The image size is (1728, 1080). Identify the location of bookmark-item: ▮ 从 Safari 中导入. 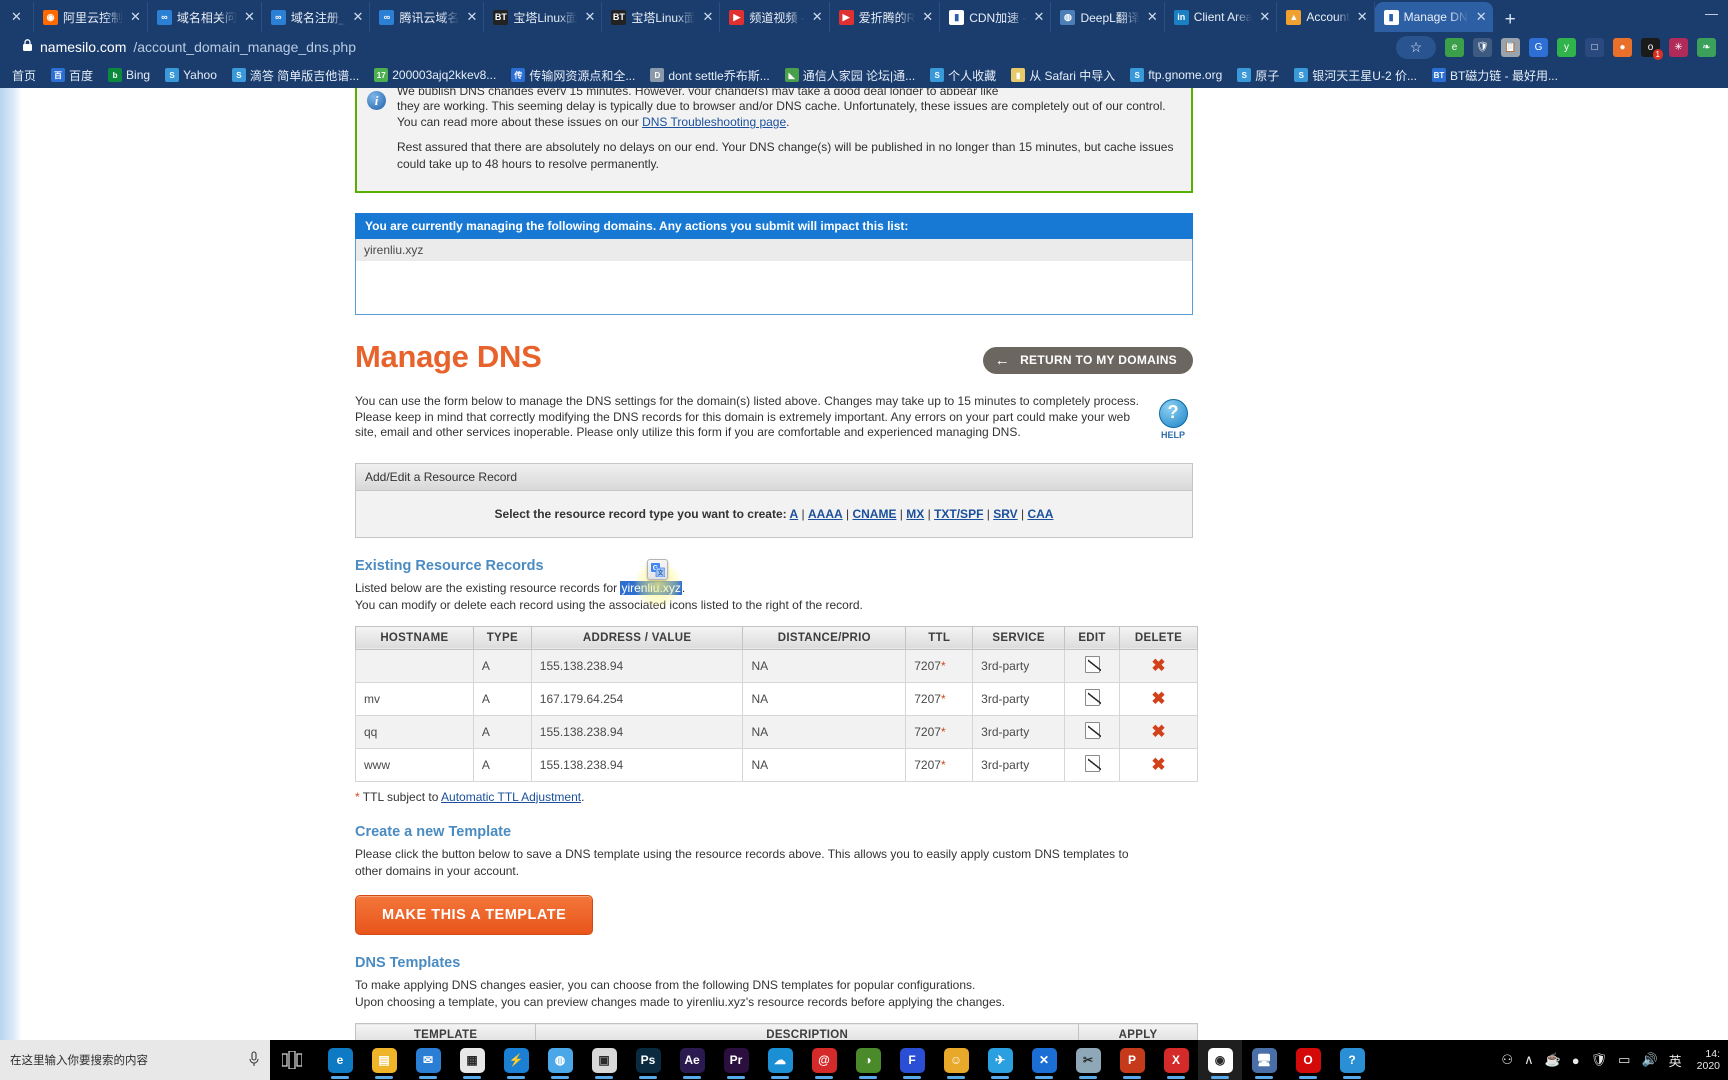
(1063, 75).